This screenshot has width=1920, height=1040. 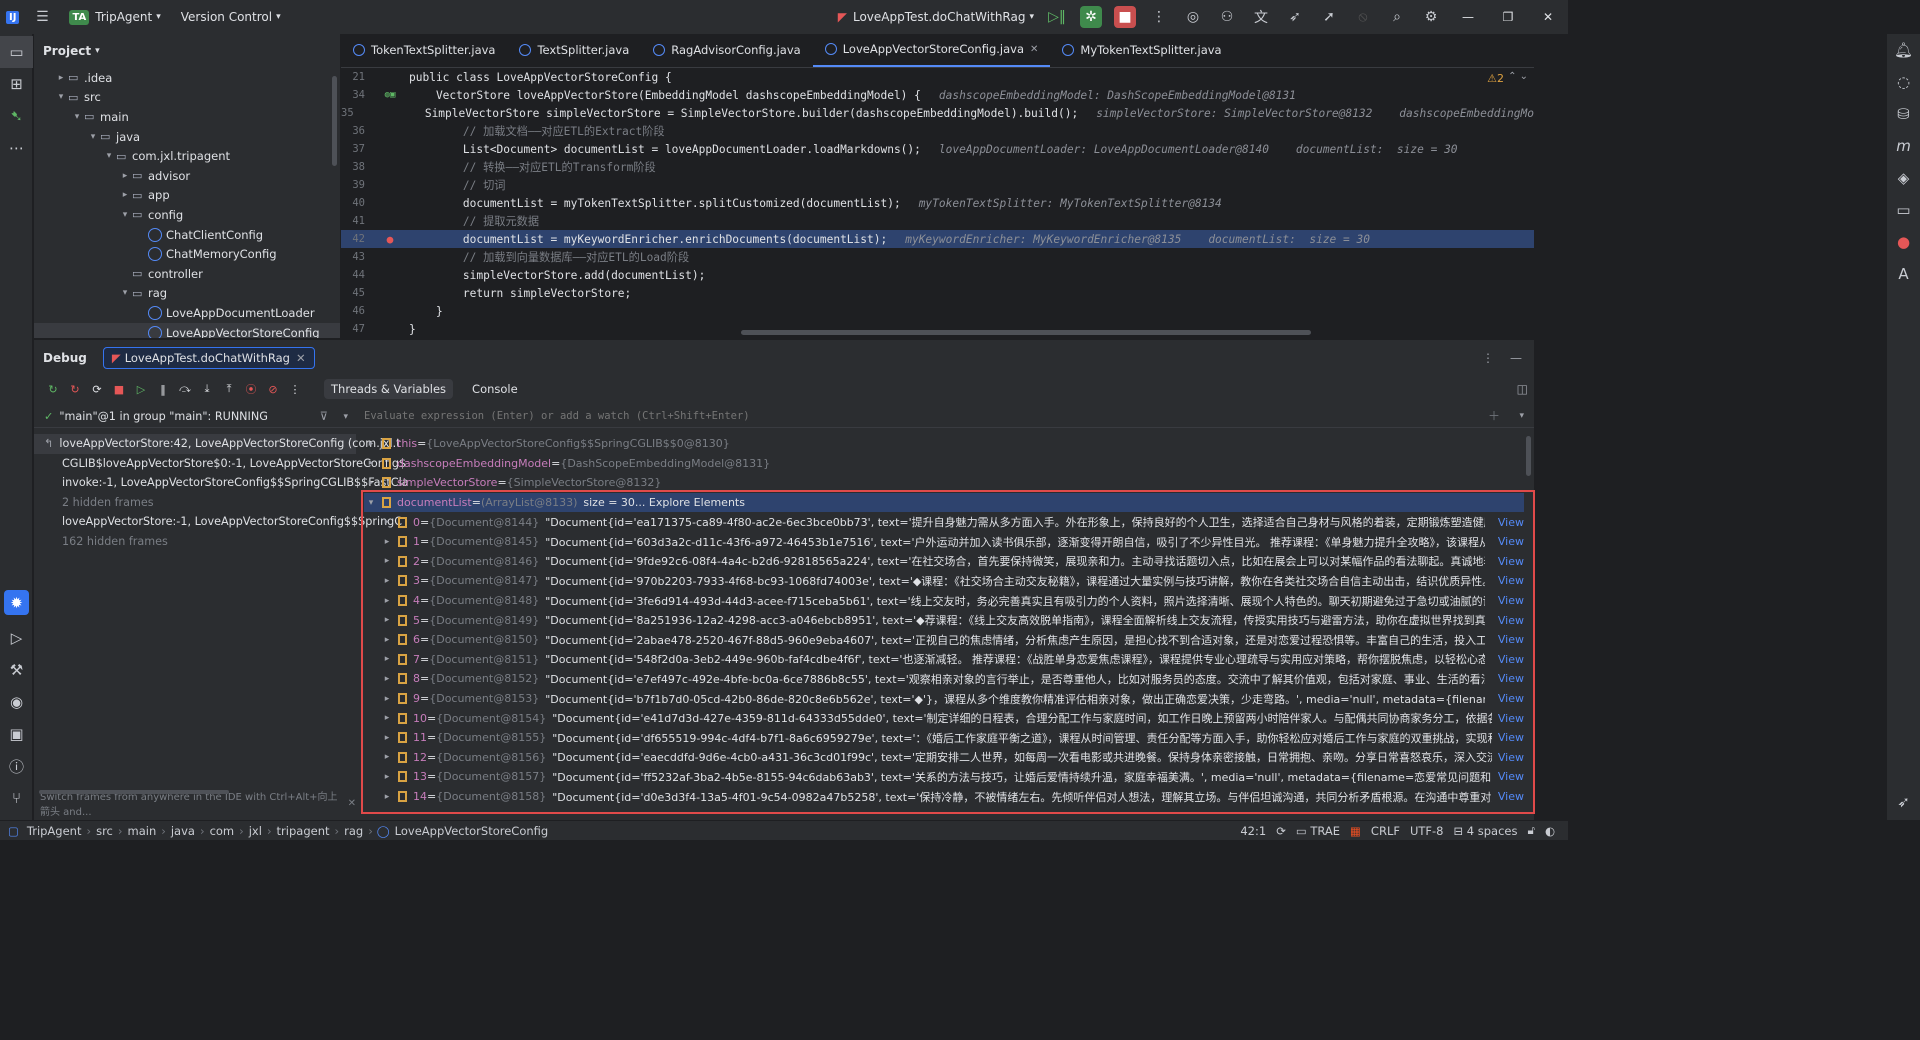 I want to click on folder-icon: ▭, so click(x=16, y=52).